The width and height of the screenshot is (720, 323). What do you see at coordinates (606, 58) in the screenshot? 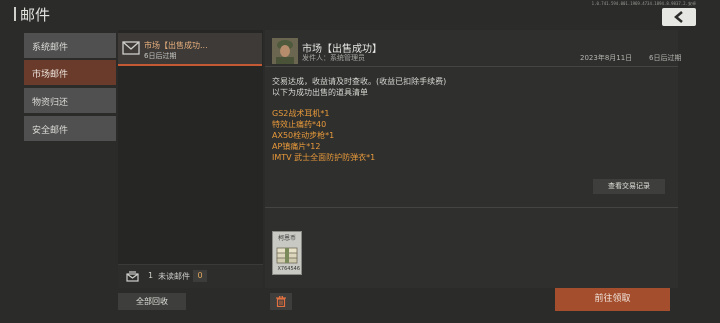
I see `mail-date: 2023年8月11日` at bounding box center [606, 58].